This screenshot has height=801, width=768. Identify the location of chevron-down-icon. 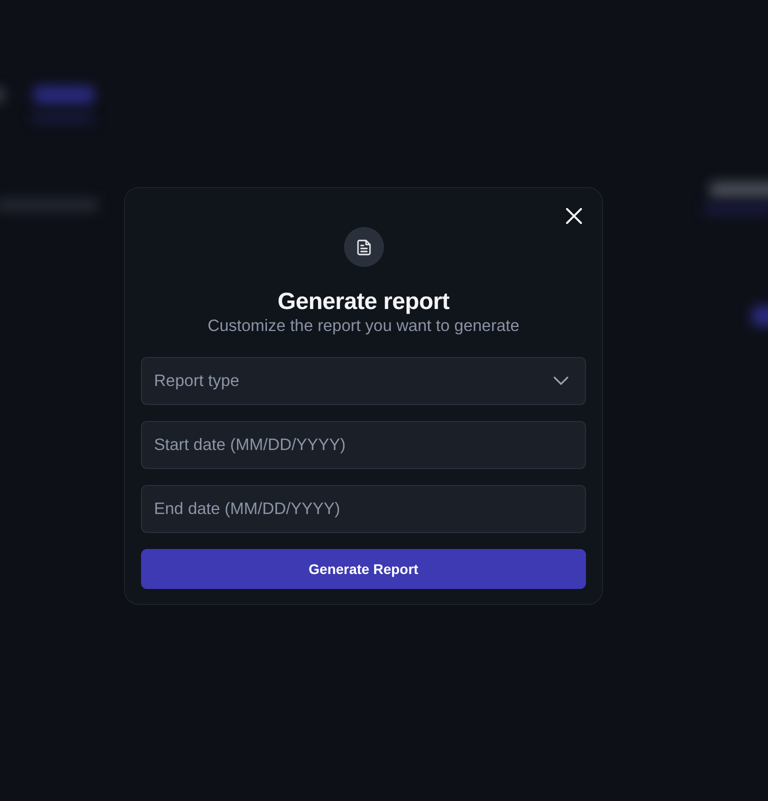
(561, 381).